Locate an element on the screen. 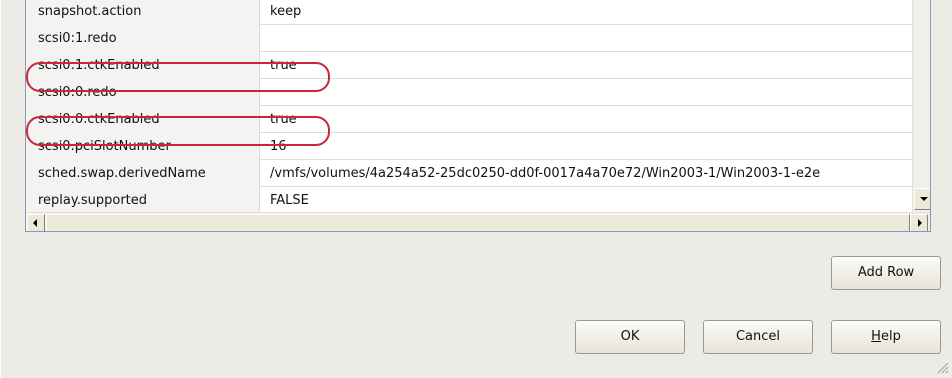 The image size is (952, 378). parameter-name-cell: scsi0:0.redo is located at coordinates (143, 92).